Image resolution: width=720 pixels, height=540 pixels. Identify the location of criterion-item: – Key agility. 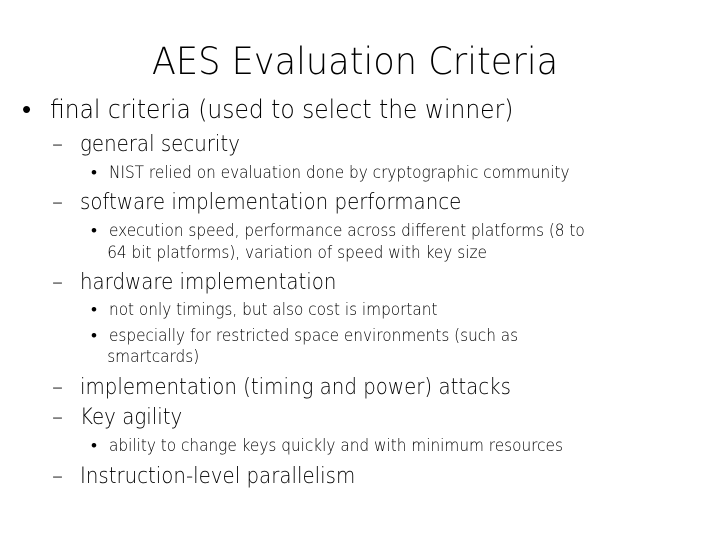
(123, 417).